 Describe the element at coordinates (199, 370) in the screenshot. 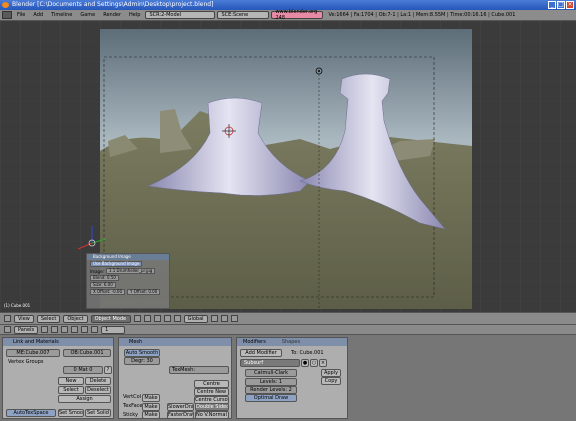

I see `texmesh-field: TexMesh:` at that location.